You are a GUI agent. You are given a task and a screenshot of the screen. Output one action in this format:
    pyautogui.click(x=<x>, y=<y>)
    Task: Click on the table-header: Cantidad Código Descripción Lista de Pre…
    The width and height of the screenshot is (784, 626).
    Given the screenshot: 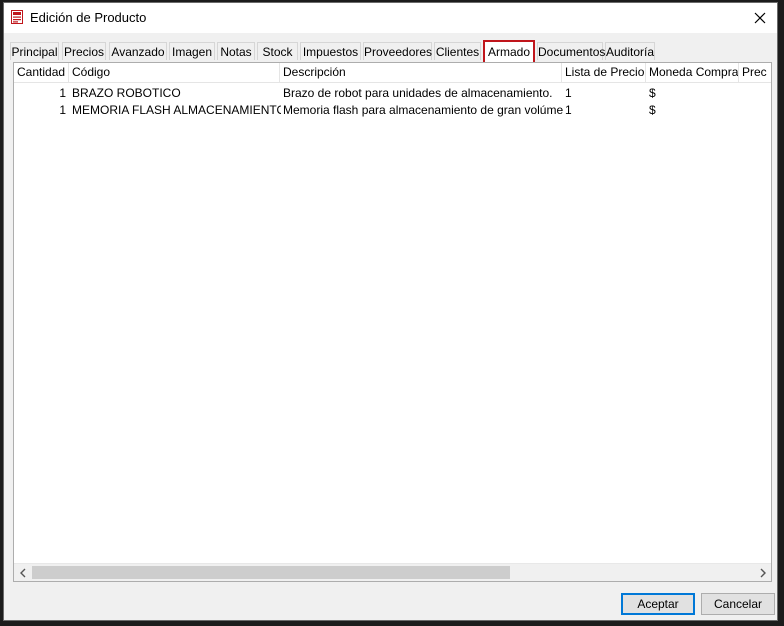 What is the action you would take?
    pyautogui.click(x=392, y=73)
    